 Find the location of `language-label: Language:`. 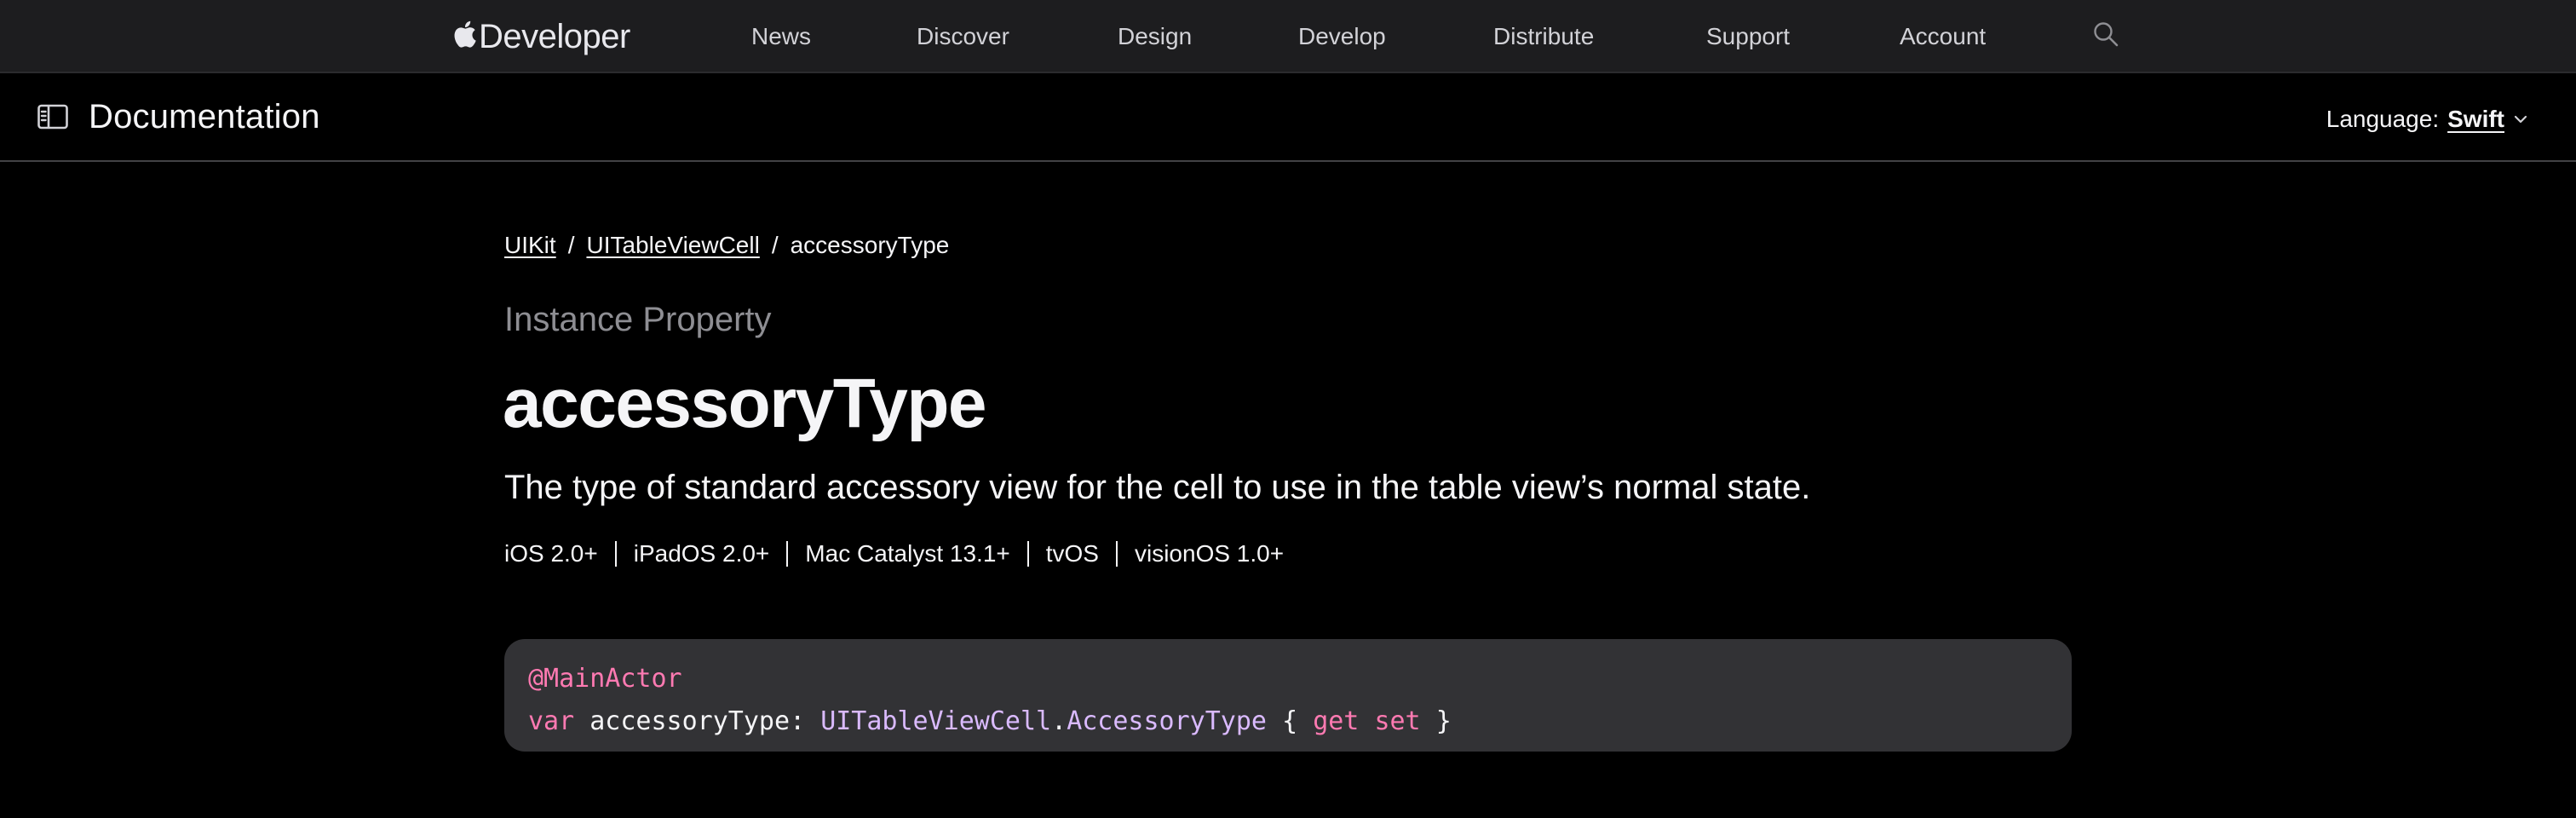

language-label: Language: is located at coordinates (2383, 119).